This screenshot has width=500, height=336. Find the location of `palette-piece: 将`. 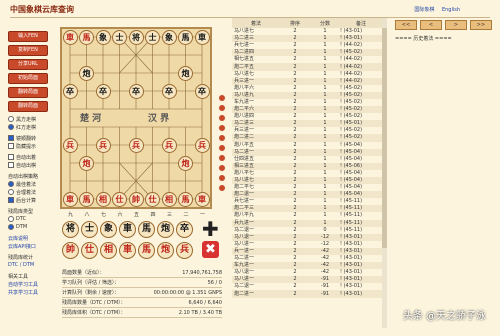

palette-piece: 将 is located at coordinates (70, 229).